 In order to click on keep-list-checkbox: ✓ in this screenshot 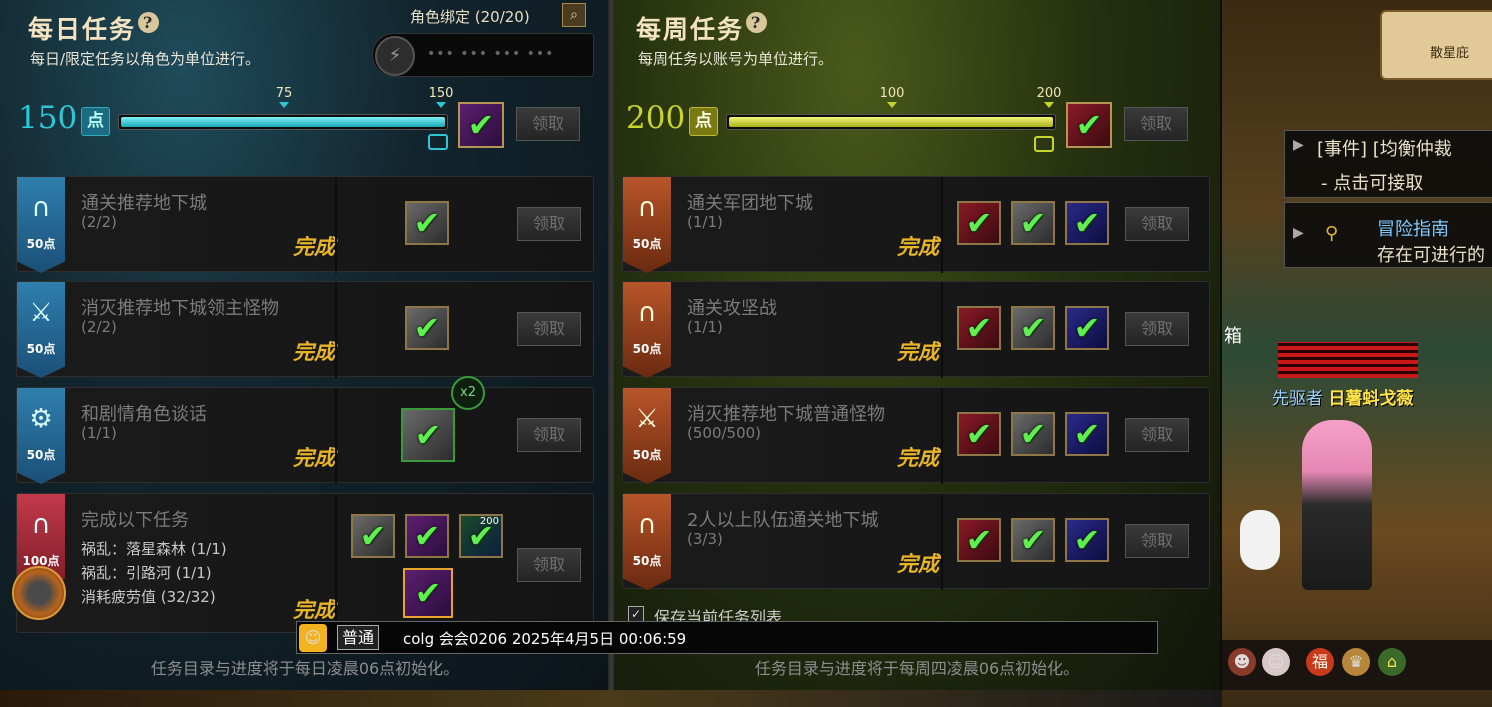, I will do `click(636, 614)`.